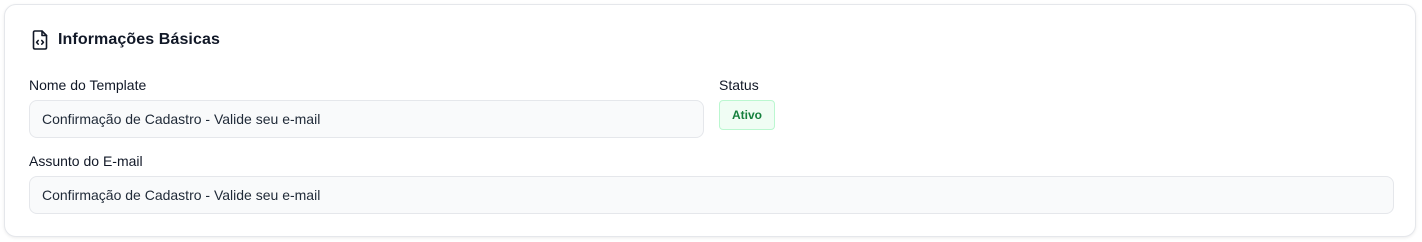 Image resolution: width=1422 pixels, height=242 pixels. What do you see at coordinates (86, 161) in the screenshot?
I see `email-subject-label: Assunto do E-mail` at bounding box center [86, 161].